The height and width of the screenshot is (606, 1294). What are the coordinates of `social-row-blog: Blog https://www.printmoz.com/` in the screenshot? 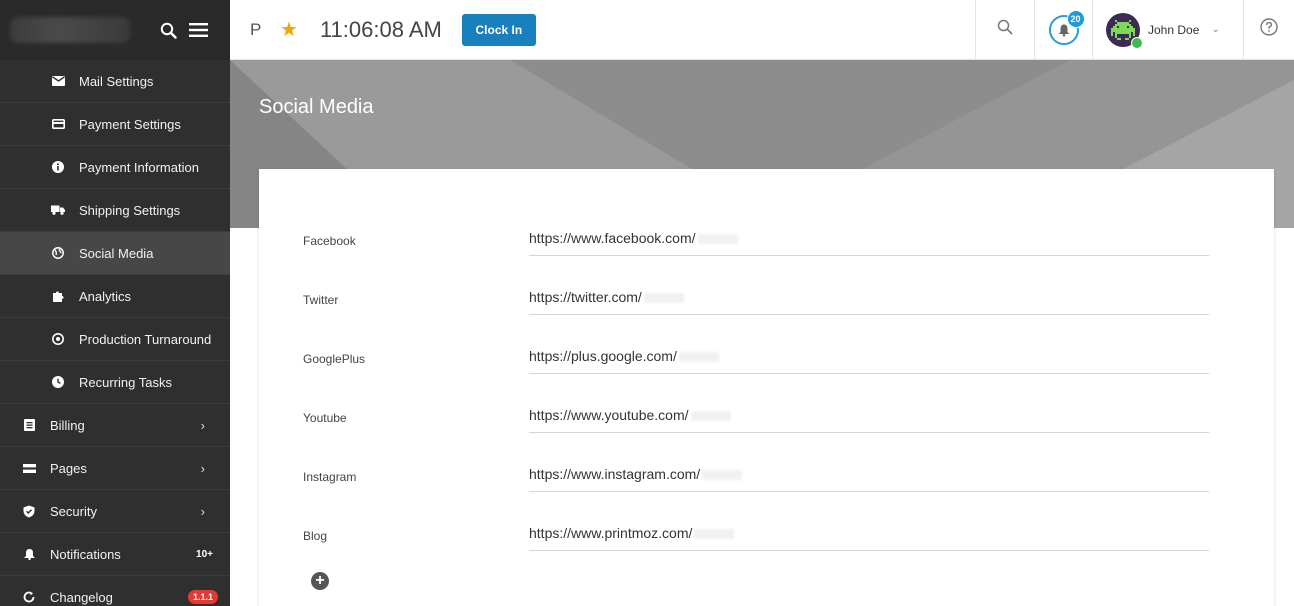 It's located at (766, 552).